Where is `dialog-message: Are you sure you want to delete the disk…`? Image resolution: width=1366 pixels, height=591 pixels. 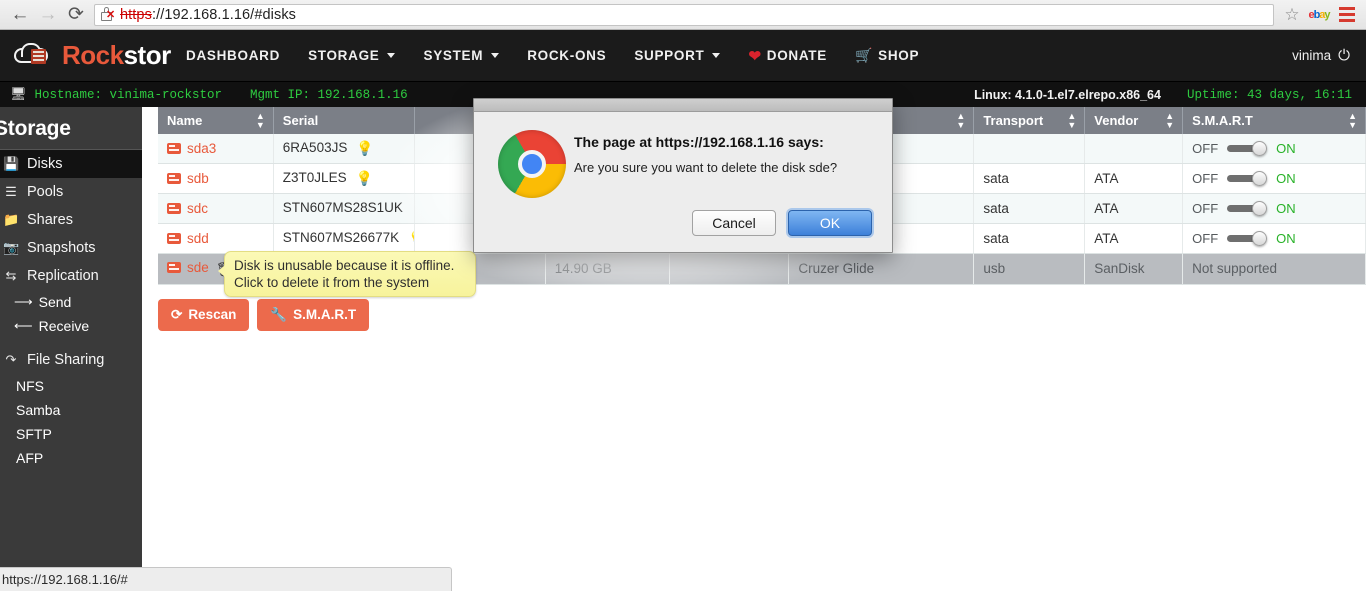
dialog-message: Are you sure you want to delete the disk… is located at coordinates (706, 167).